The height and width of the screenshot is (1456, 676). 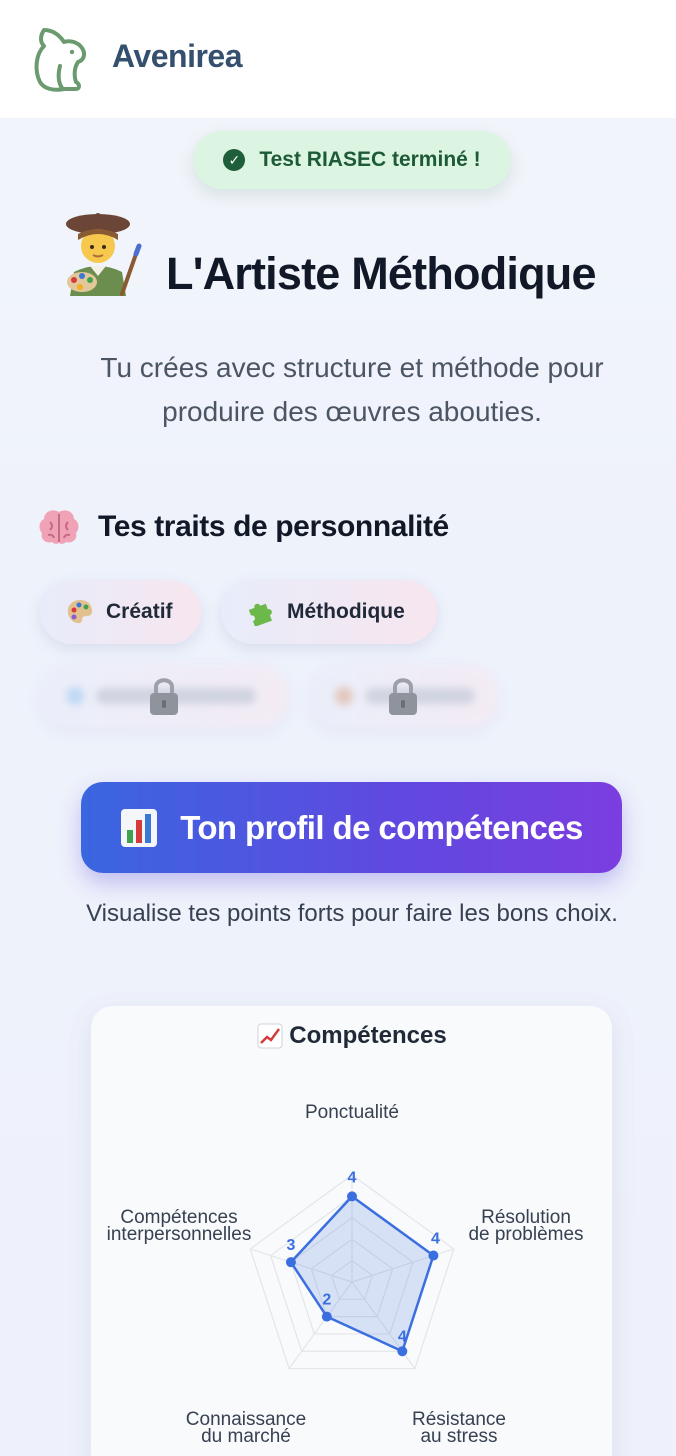 I want to click on bar-chart-icon, so click(x=139, y=827).